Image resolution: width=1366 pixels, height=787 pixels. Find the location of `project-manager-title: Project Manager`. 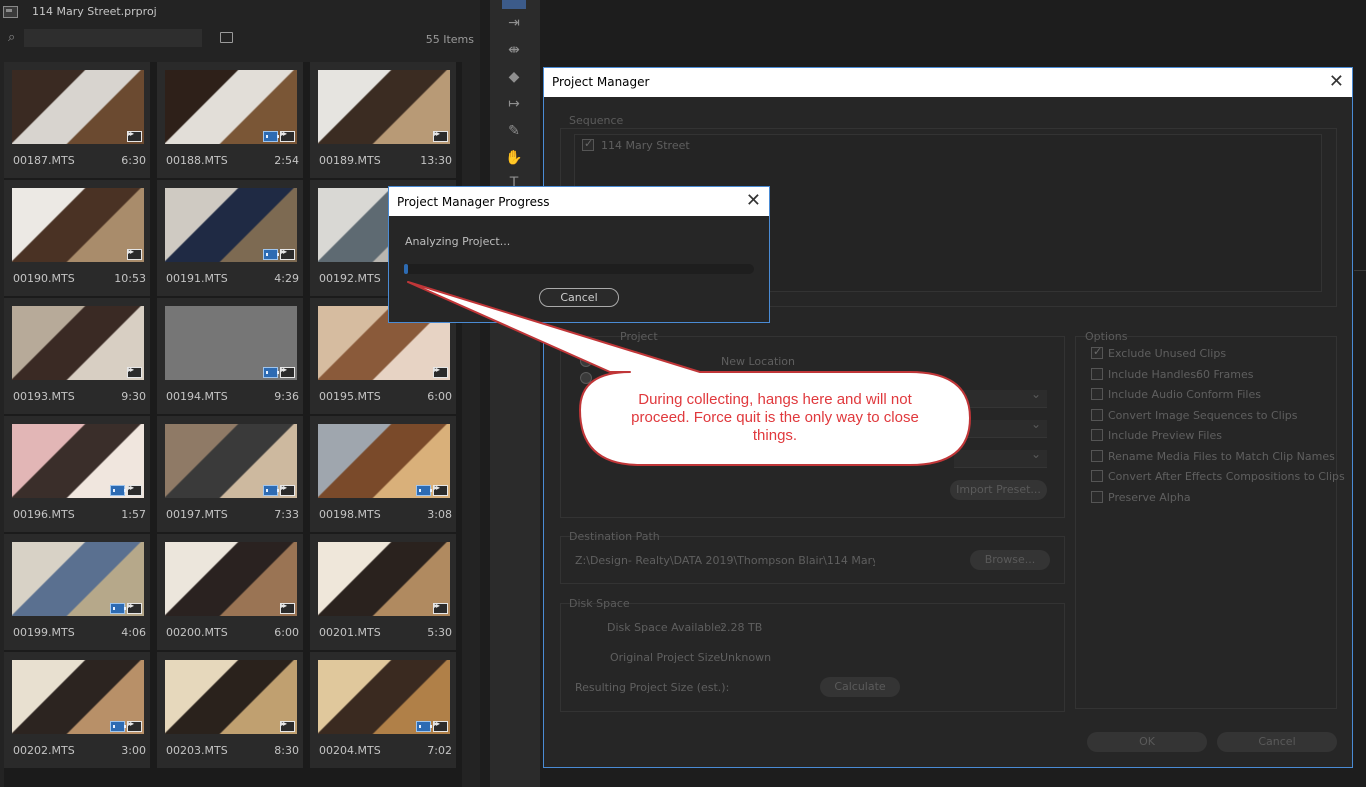

project-manager-title: Project Manager is located at coordinates (601, 82).